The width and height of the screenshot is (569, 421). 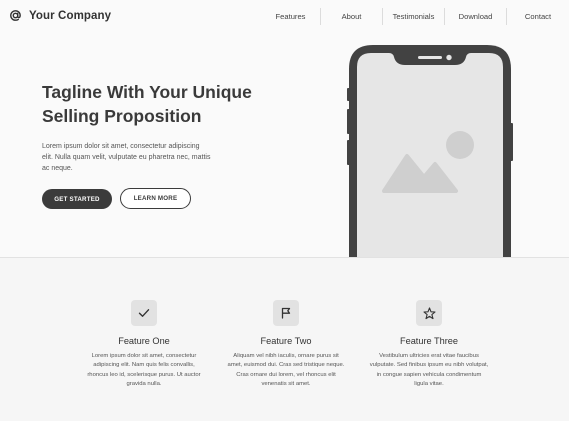 I want to click on logo: Your Company, so click(x=60, y=15).